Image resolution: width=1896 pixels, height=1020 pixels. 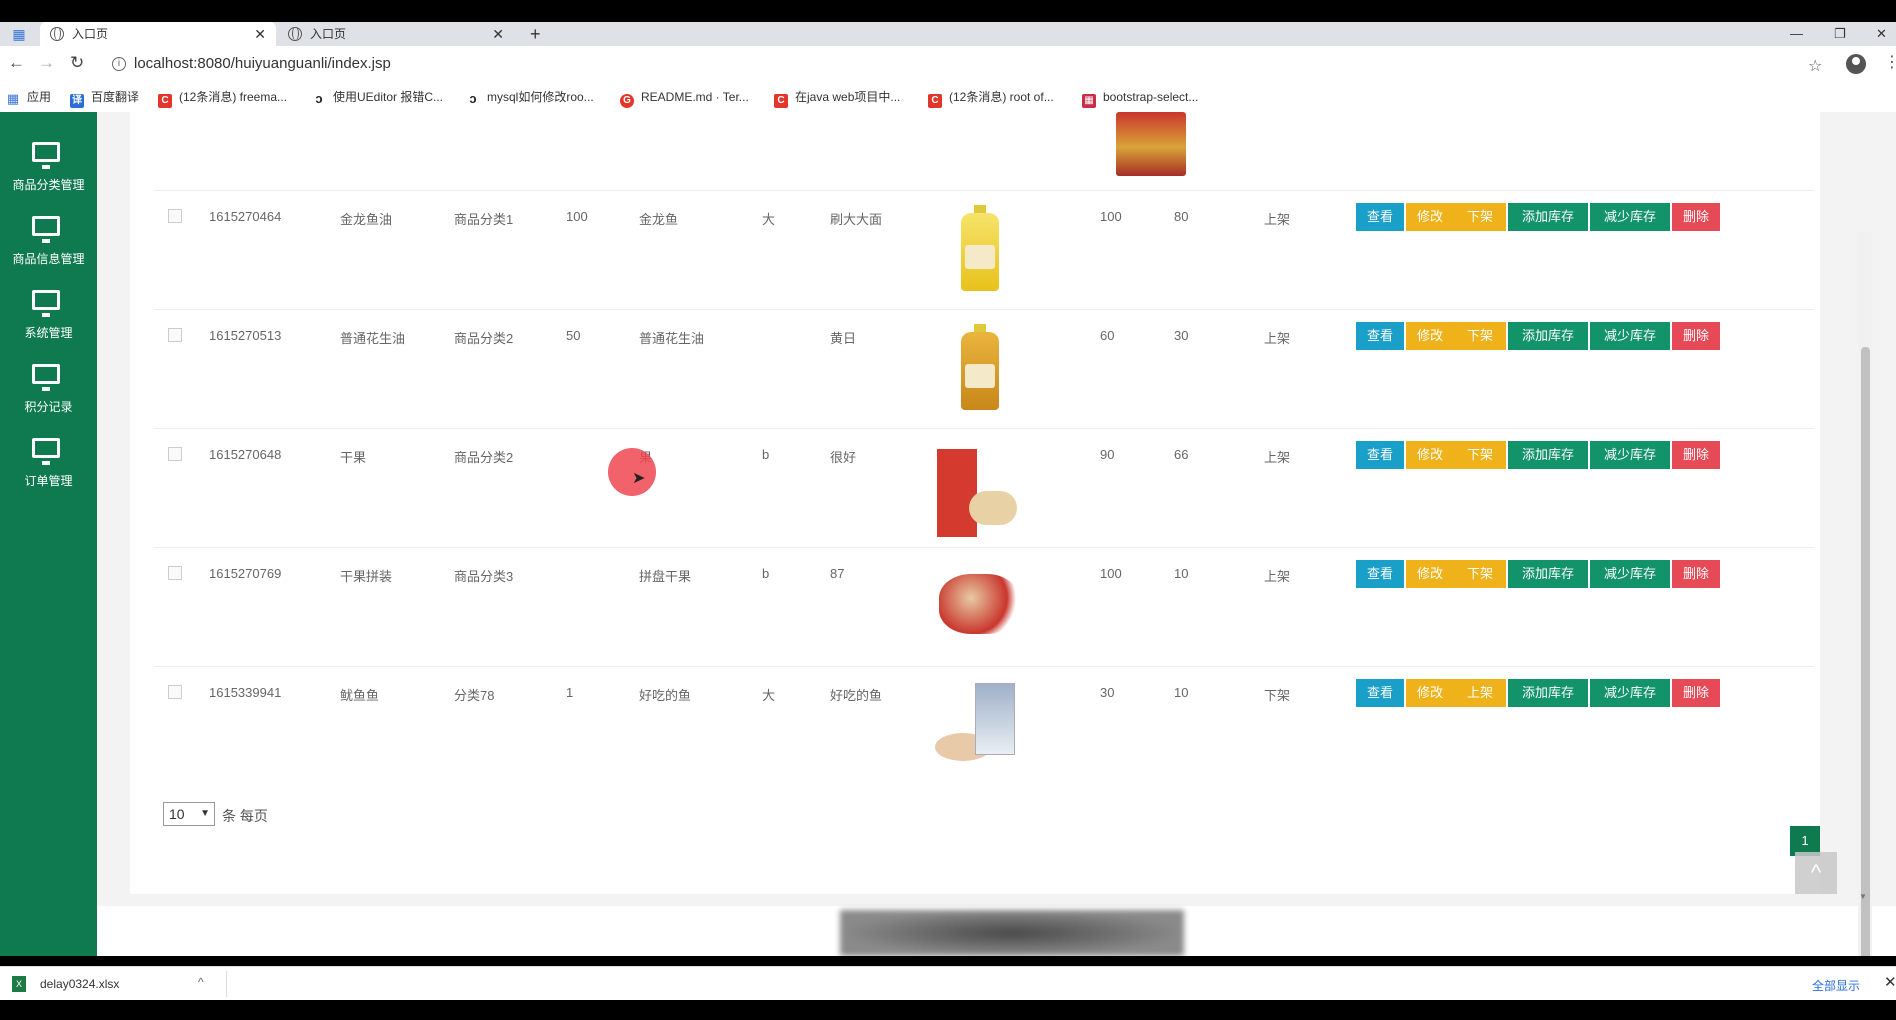 I want to click on bookmark-star-icon: ☆, so click(x=1815, y=66).